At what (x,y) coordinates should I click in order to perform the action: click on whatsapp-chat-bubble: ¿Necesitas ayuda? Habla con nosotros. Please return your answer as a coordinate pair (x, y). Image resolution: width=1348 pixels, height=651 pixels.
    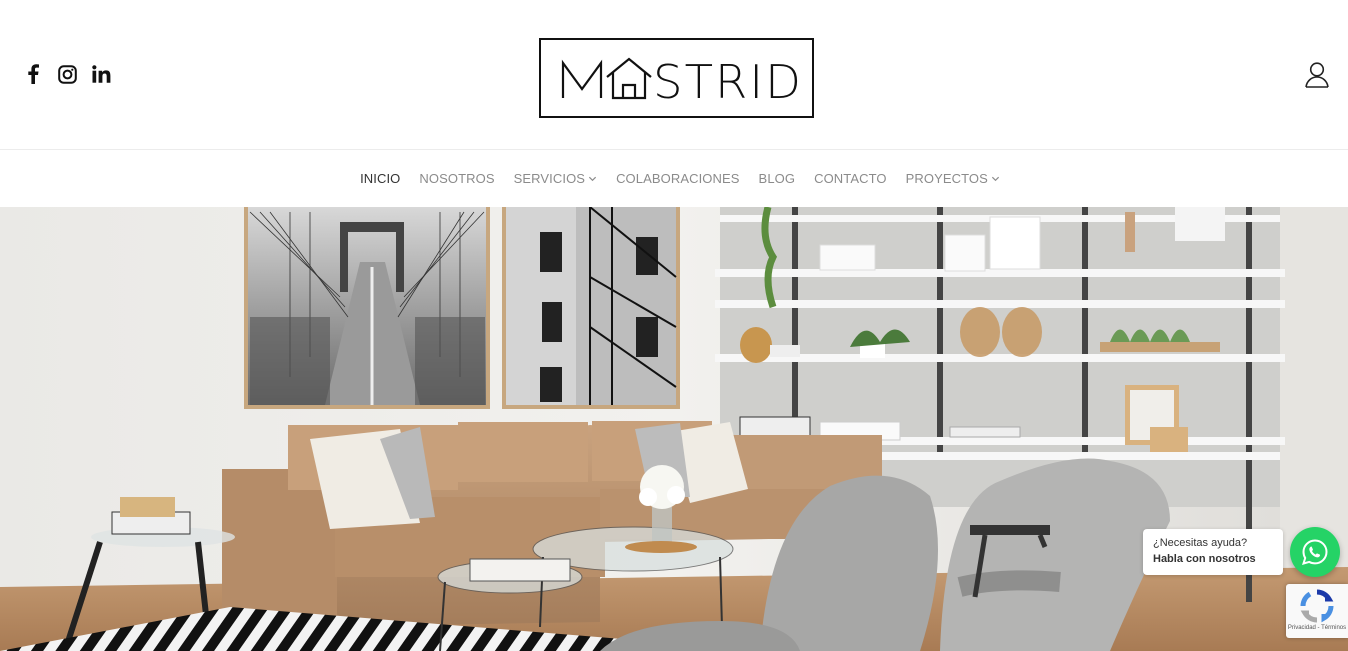
    Looking at the image, I should click on (1213, 552).